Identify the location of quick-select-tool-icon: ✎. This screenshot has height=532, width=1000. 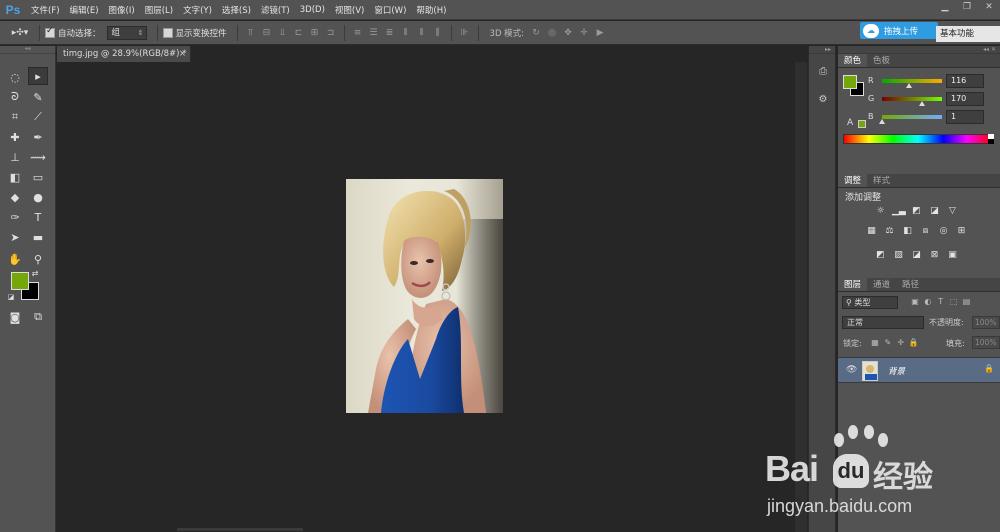
(38, 97).